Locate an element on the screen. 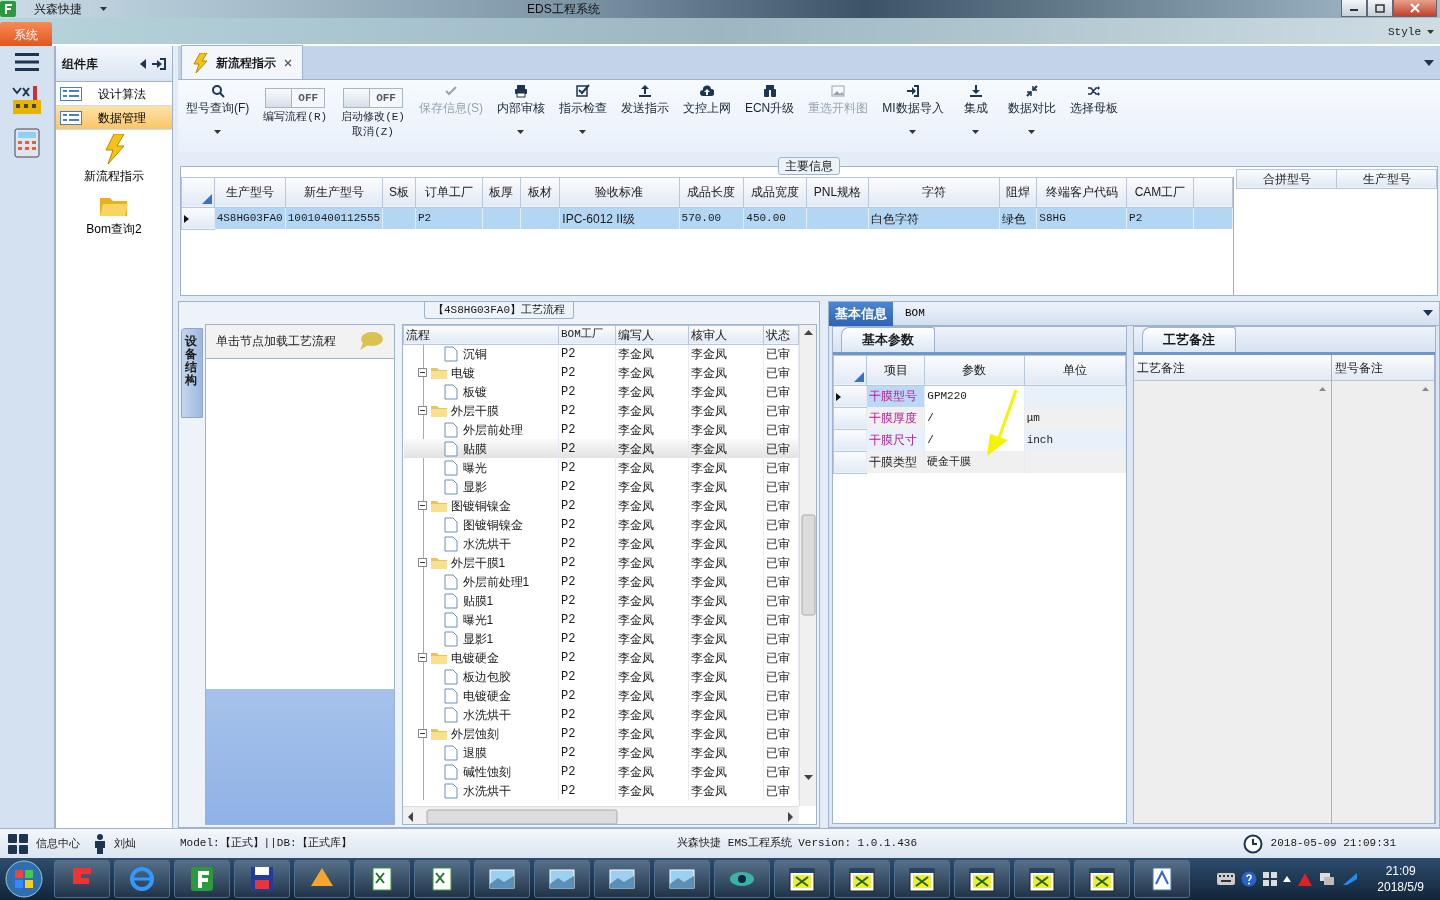 The height and width of the screenshot is (900, 1440). vertical-scrollbar is located at coordinates (807, 565).